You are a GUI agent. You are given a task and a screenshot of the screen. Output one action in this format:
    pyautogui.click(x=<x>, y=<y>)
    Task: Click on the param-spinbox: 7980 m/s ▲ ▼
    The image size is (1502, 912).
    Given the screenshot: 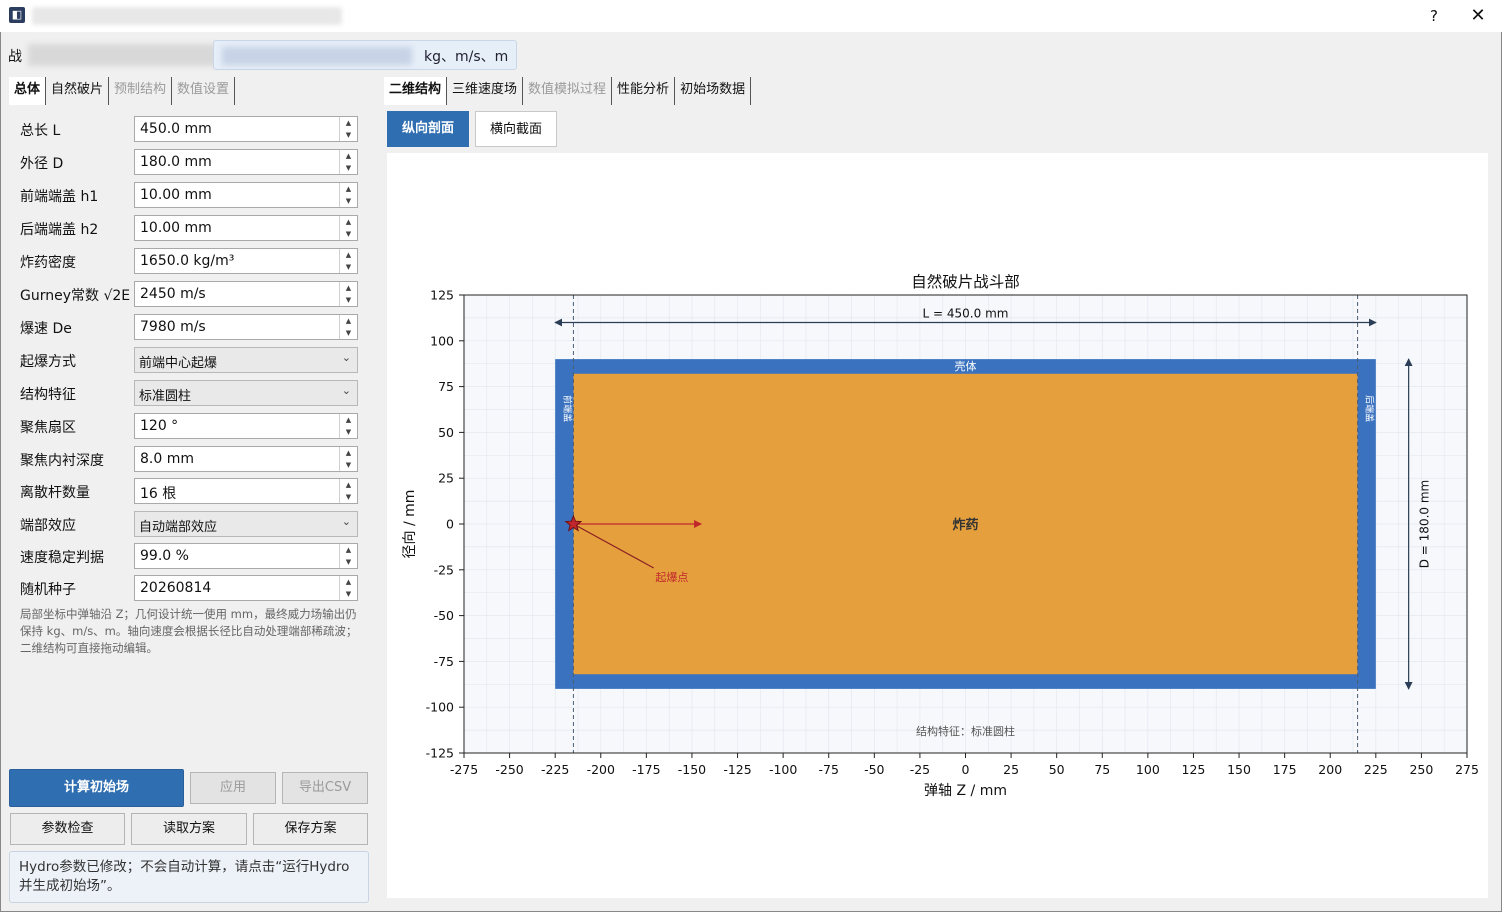 What is the action you would take?
    pyautogui.click(x=246, y=327)
    